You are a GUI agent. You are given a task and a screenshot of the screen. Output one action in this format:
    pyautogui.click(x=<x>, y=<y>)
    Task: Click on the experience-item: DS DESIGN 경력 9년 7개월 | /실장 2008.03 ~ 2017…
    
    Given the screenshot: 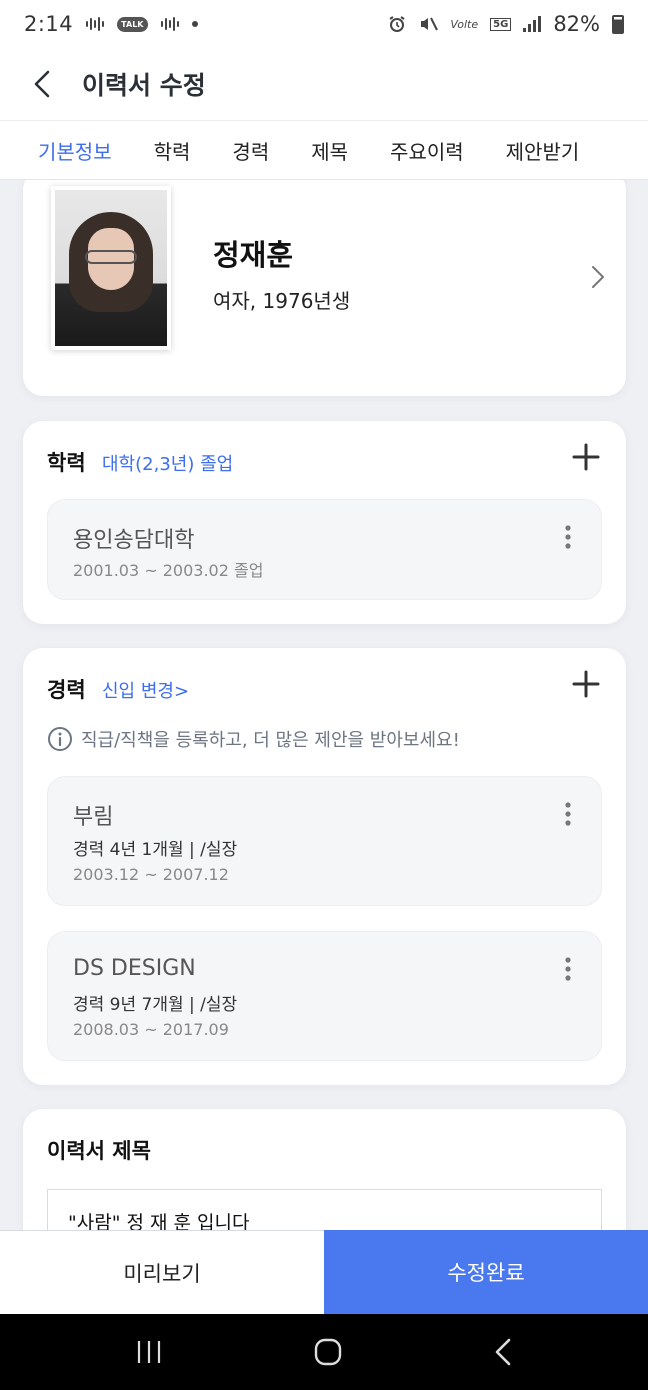 What is the action you would take?
    pyautogui.click(x=324, y=996)
    